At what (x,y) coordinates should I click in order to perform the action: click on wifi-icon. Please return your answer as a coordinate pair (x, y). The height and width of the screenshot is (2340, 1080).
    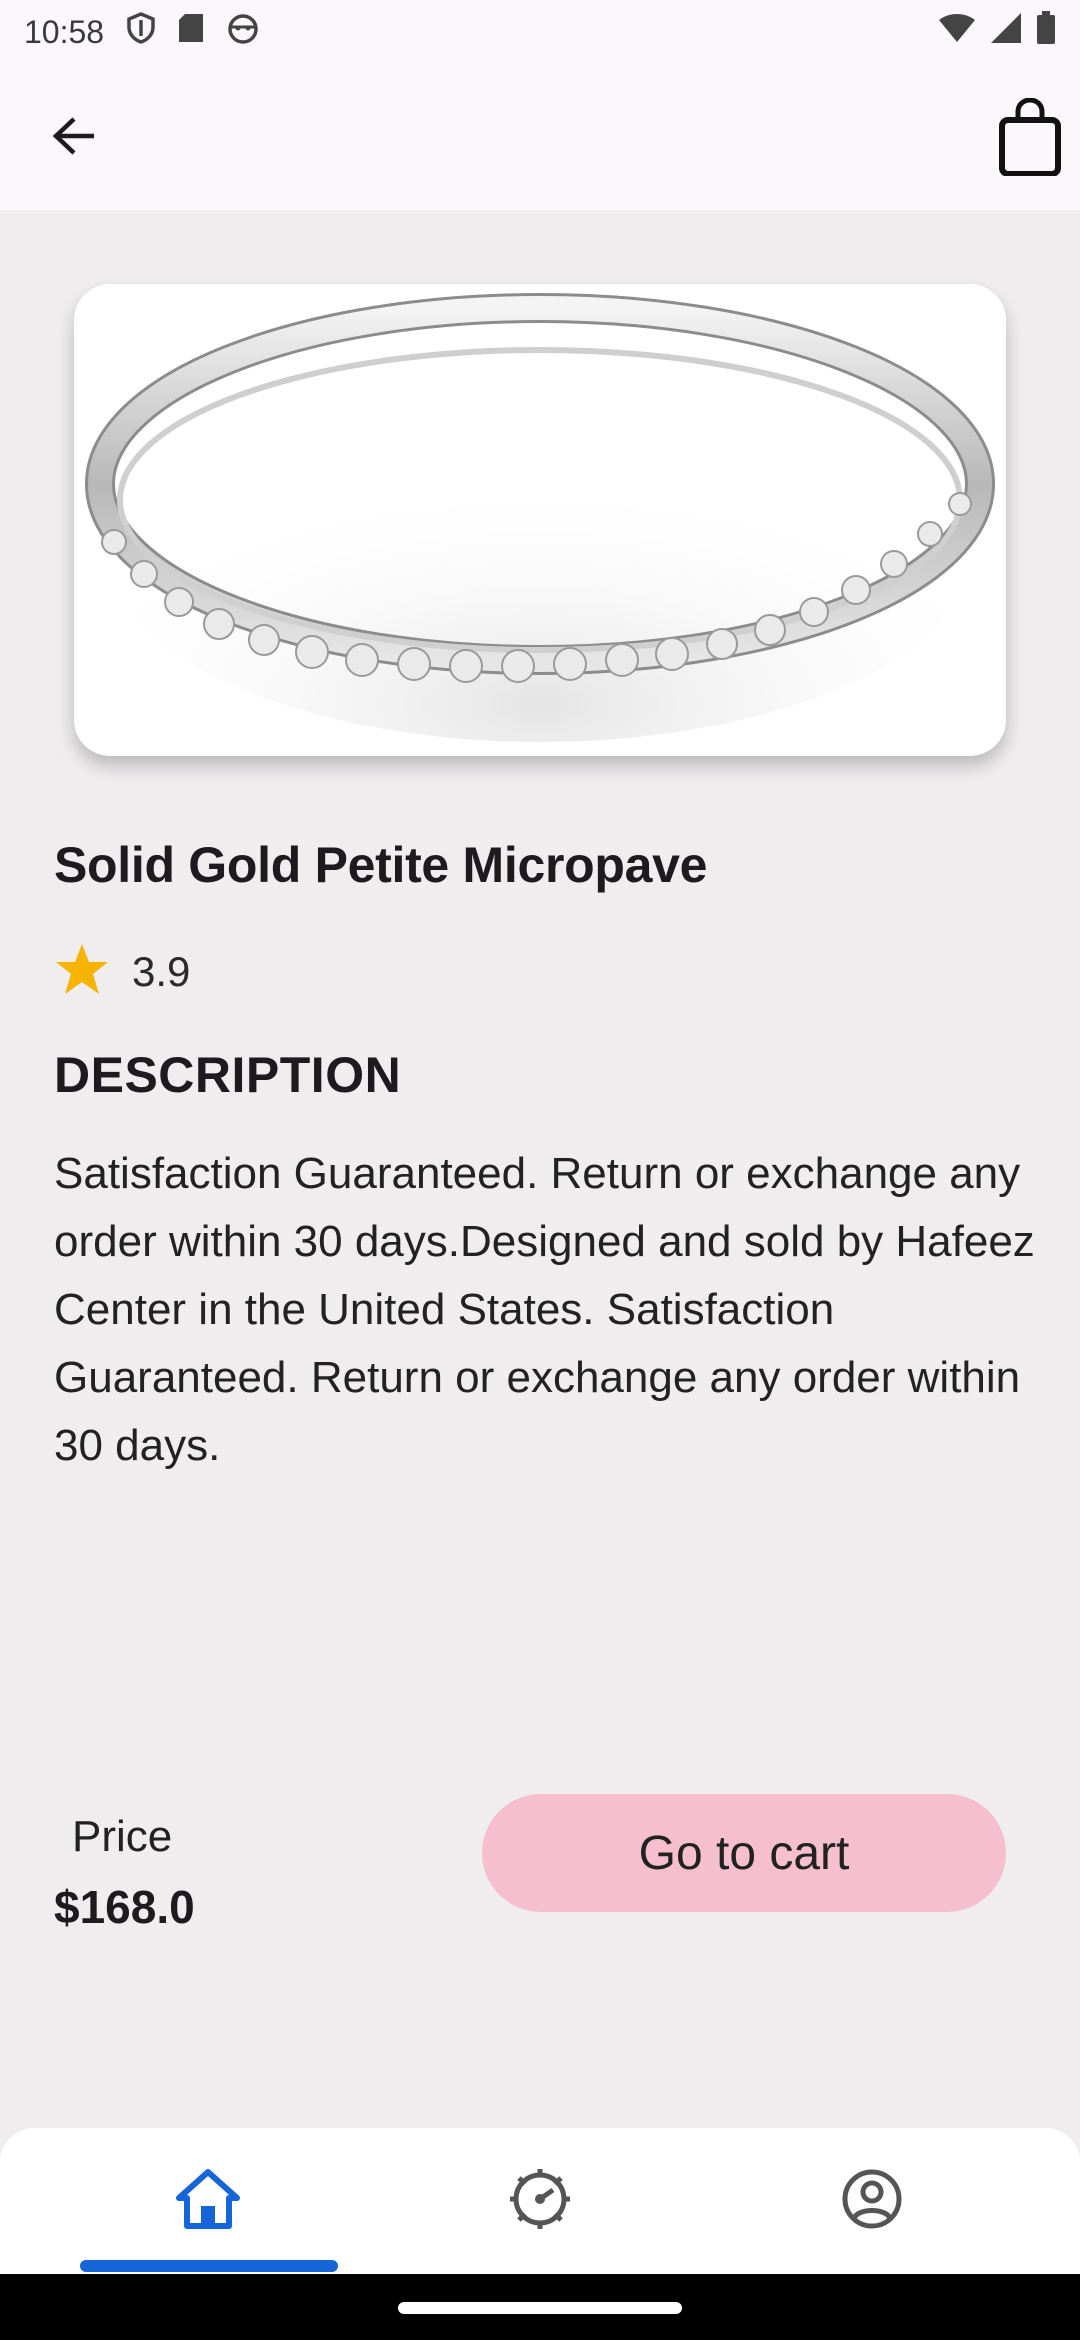
    Looking at the image, I should click on (957, 32).